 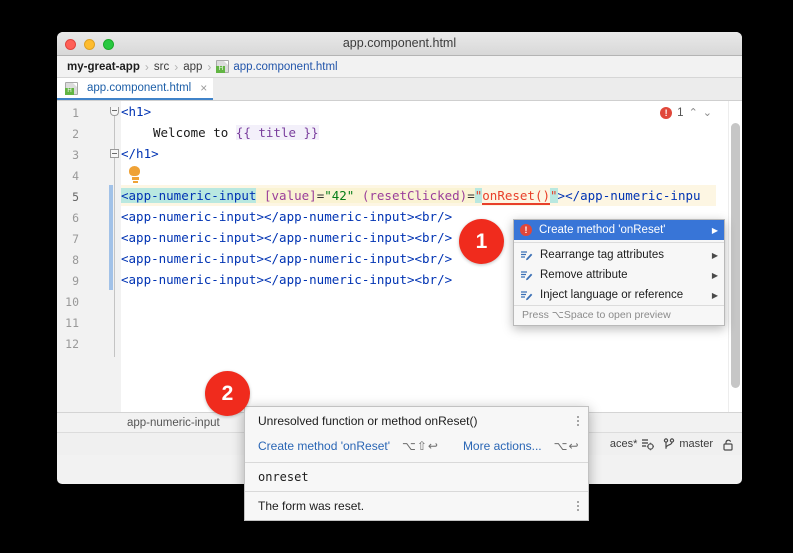 What do you see at coordinates (561, 195) in the screenshot?
I see `code-token: >` at bounding box center [561, 195].